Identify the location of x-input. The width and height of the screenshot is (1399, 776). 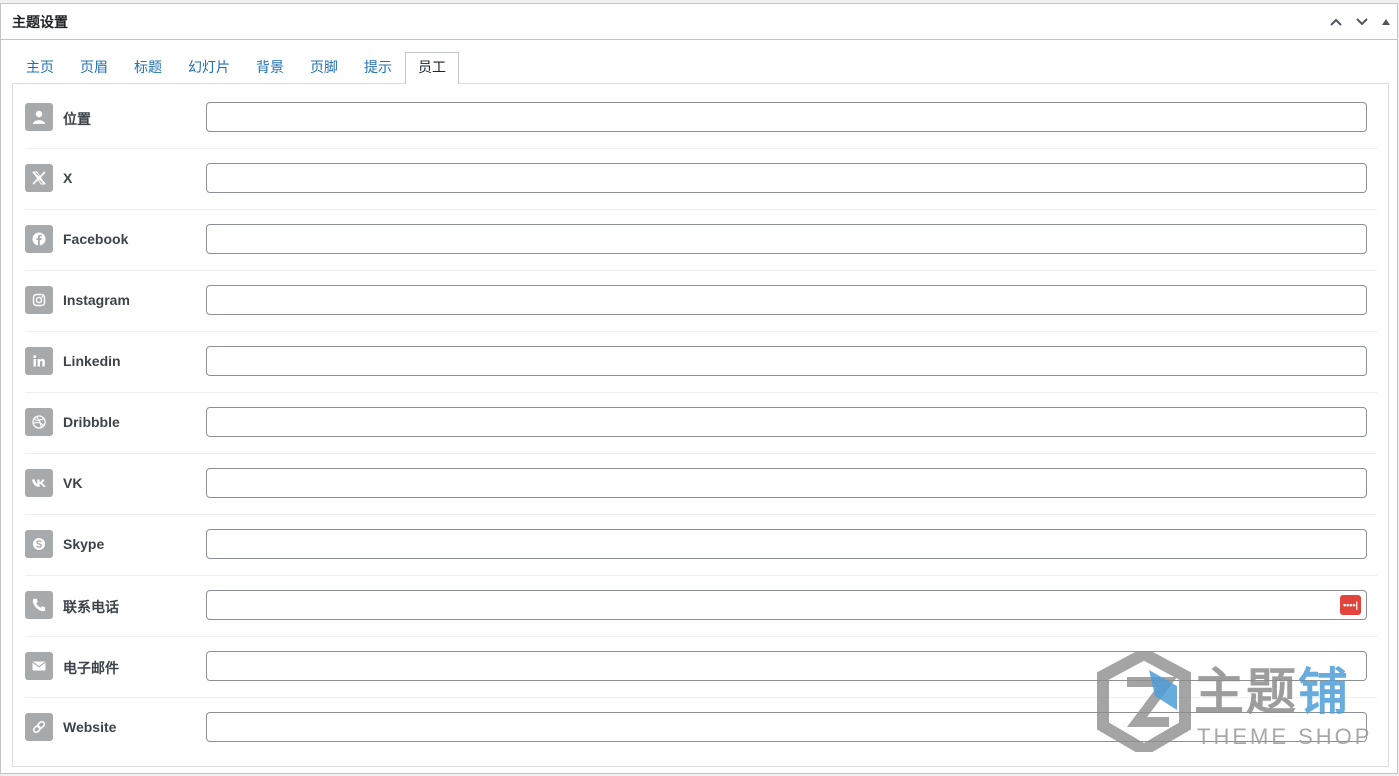
(786, 178).